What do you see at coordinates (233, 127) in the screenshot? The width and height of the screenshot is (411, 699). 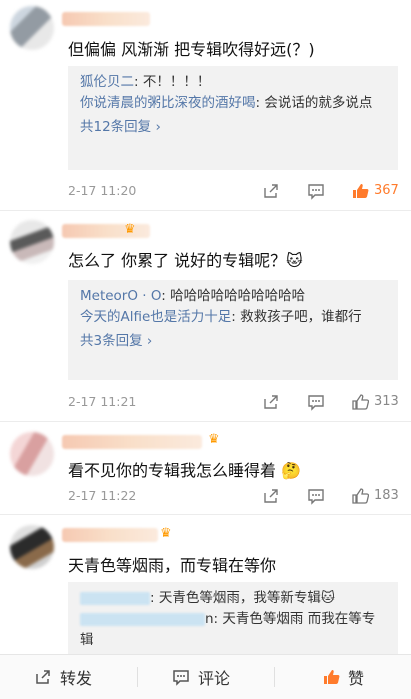 I see `more-replies-link: 共12条回复 ›` at bounding box center [233, 127].